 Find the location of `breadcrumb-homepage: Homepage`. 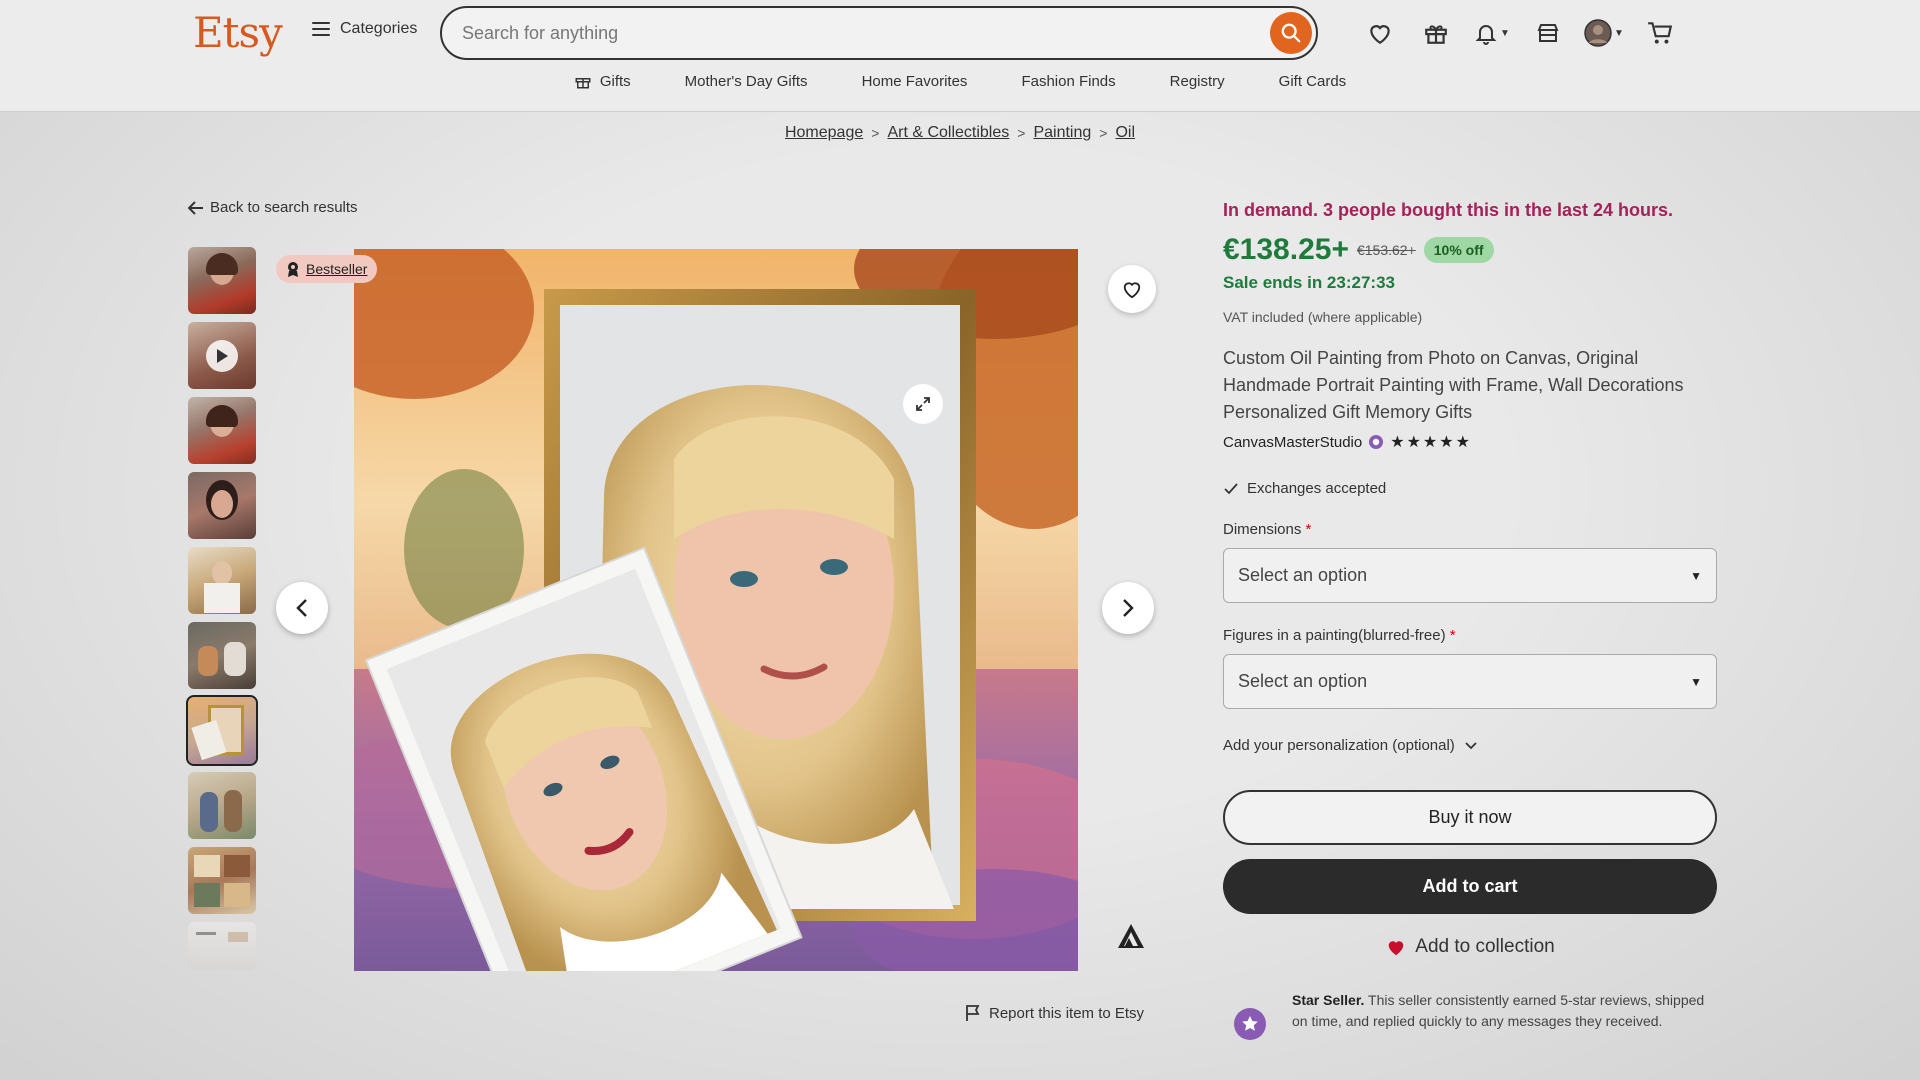

breadcrumb-homepage: Homepage is located at coordinates (824, 133).